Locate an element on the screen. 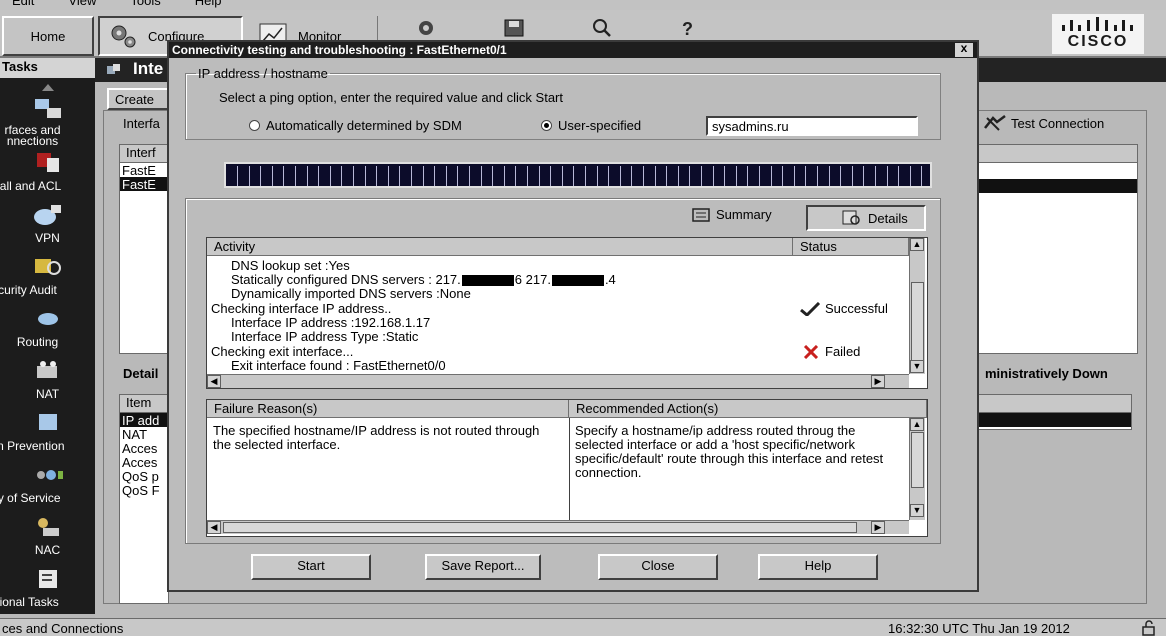 This screenshot has height=636, width=1166. table-row: Dynamically imported DNS servers :None is located at coordinates (351, 293).